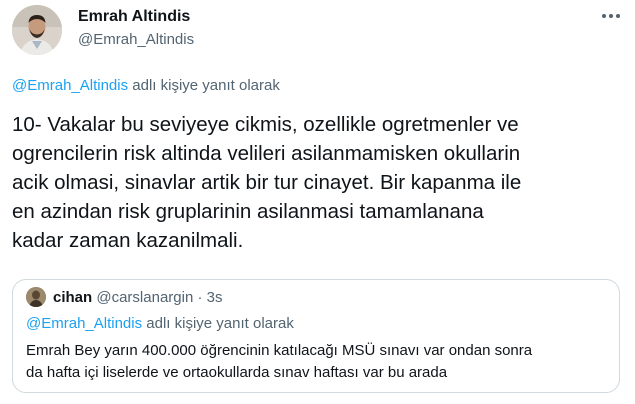 The width and height of the screenshot is (635, 404). I want to click on quoted-avatar-photo-icon, so click(36, 297).